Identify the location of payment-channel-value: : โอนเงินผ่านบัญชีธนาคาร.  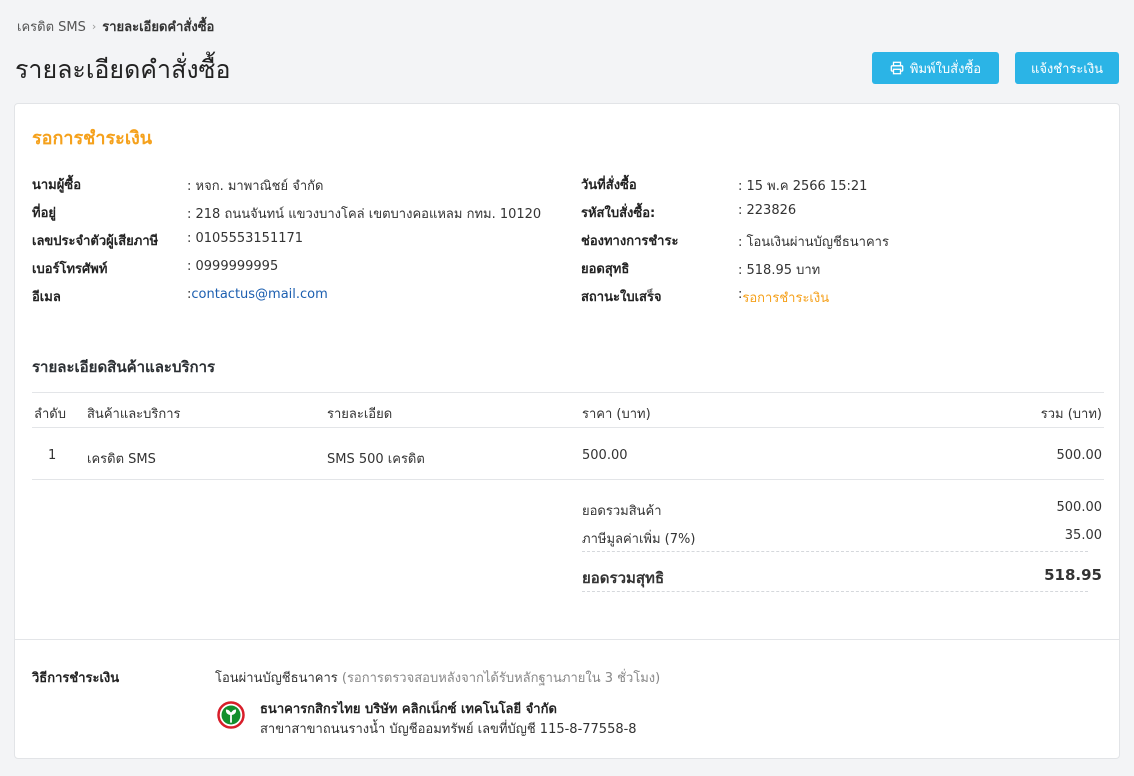
(813, 242).